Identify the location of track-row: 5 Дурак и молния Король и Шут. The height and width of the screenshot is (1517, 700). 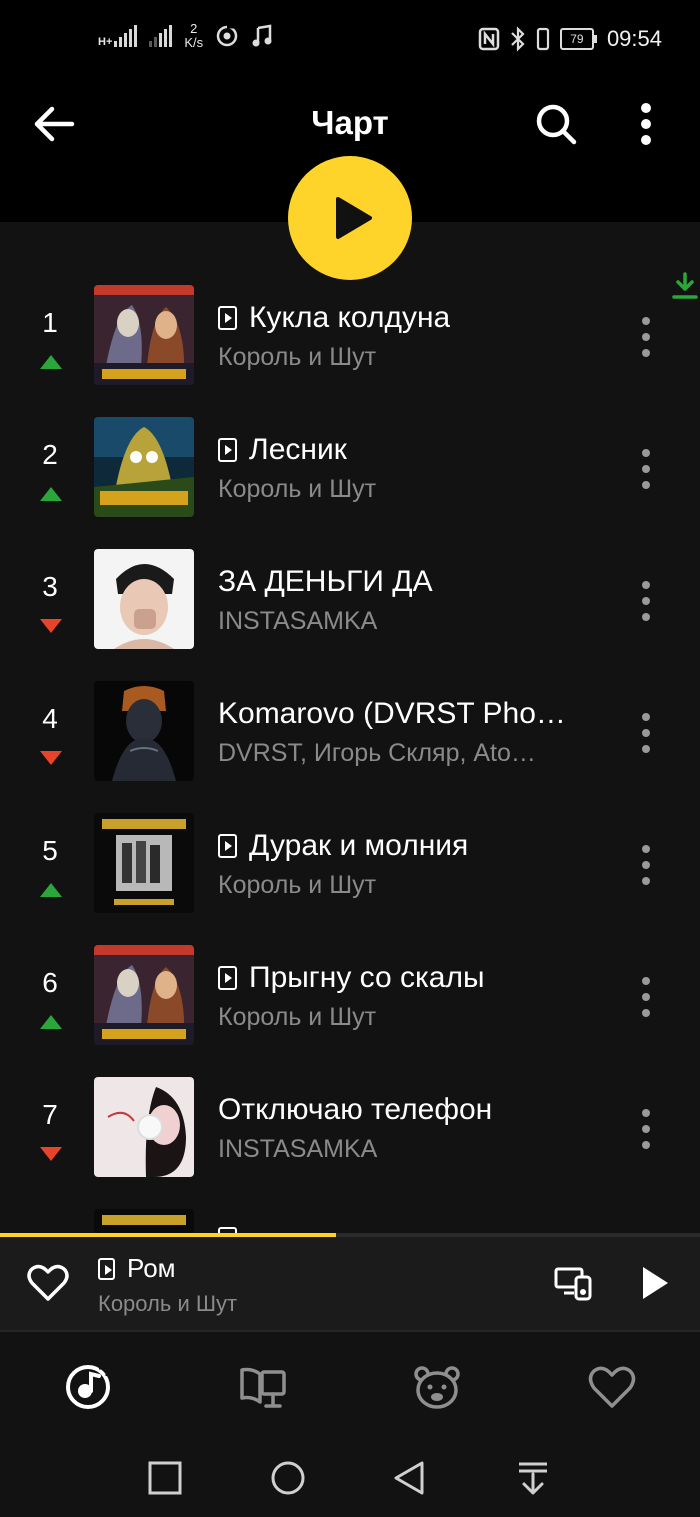
(350, 879).